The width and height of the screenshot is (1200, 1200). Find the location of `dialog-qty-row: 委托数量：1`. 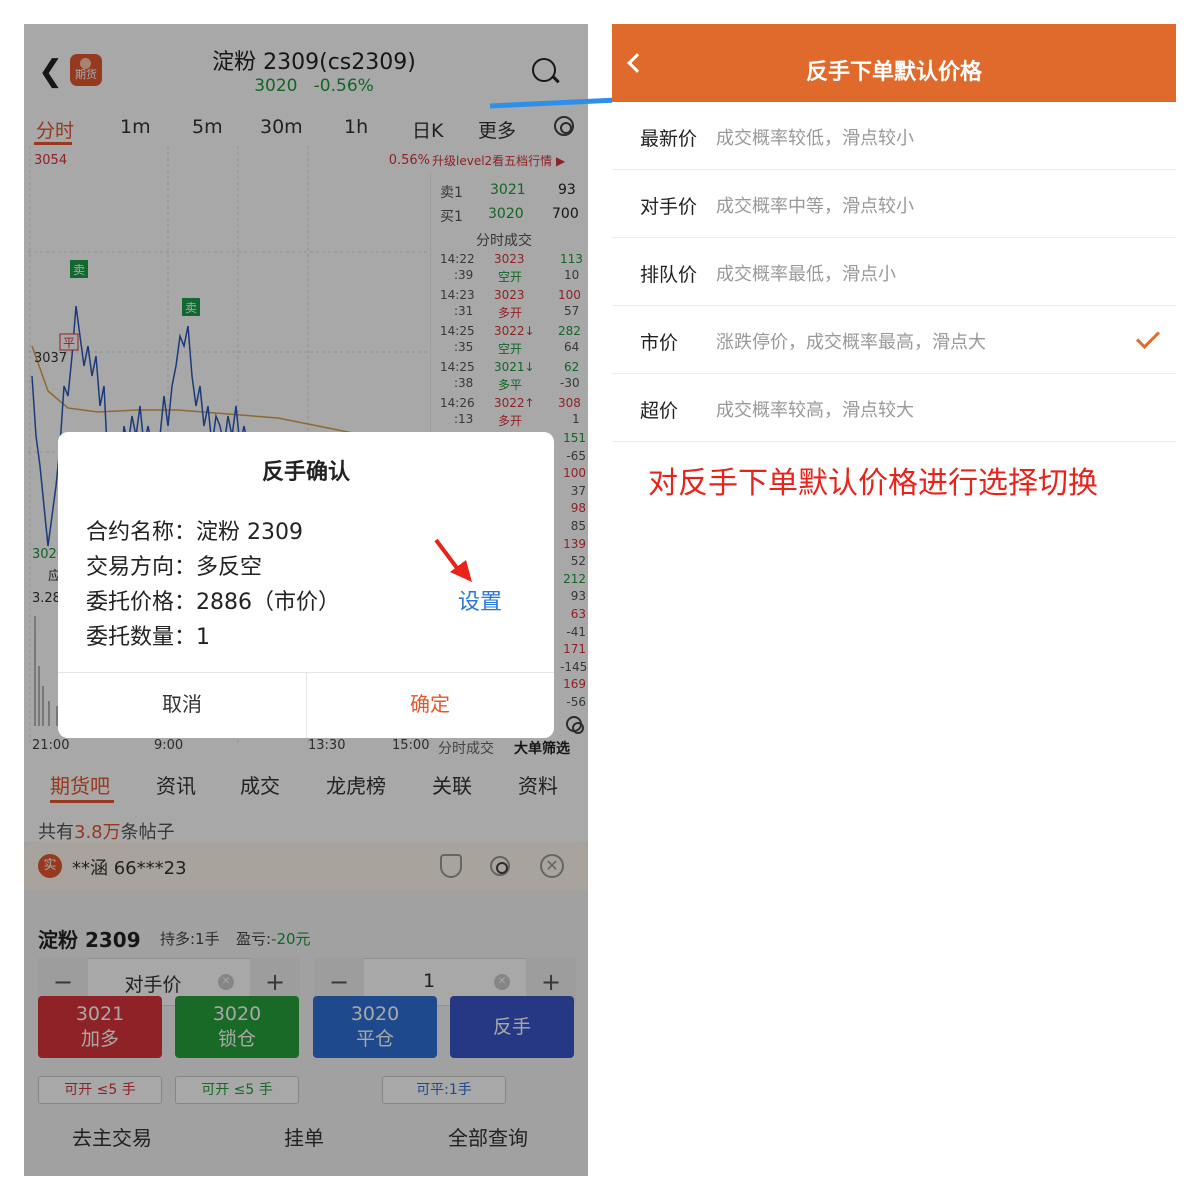

dialog-qty-row: 委托数量：1 is located at coordinates (148, 635).